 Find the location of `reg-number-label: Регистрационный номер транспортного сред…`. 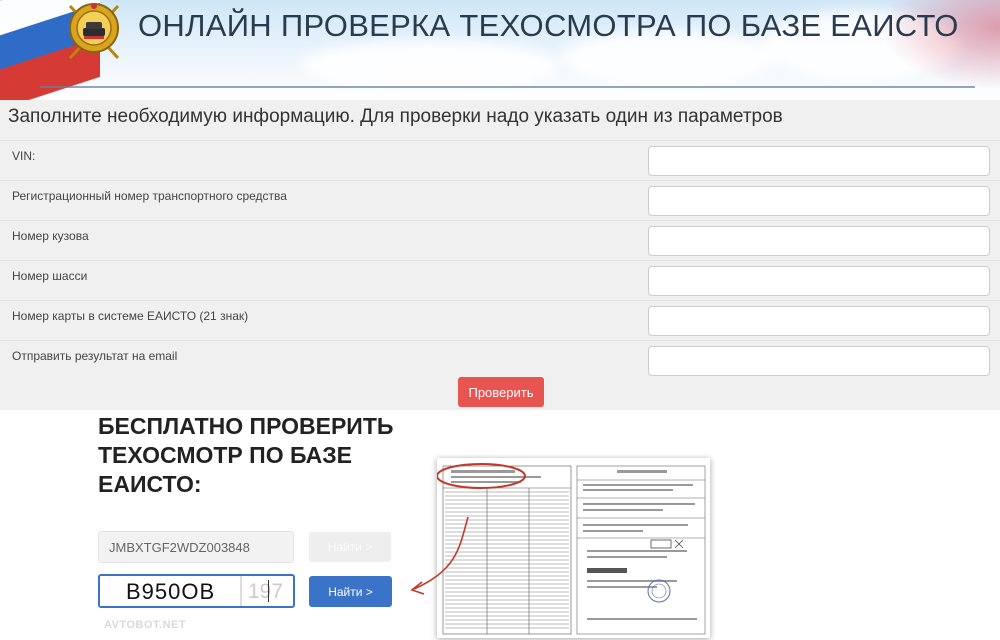

reg-number-label: Регистрационный номер транспортного сред… is located at coordinates (149, 196).